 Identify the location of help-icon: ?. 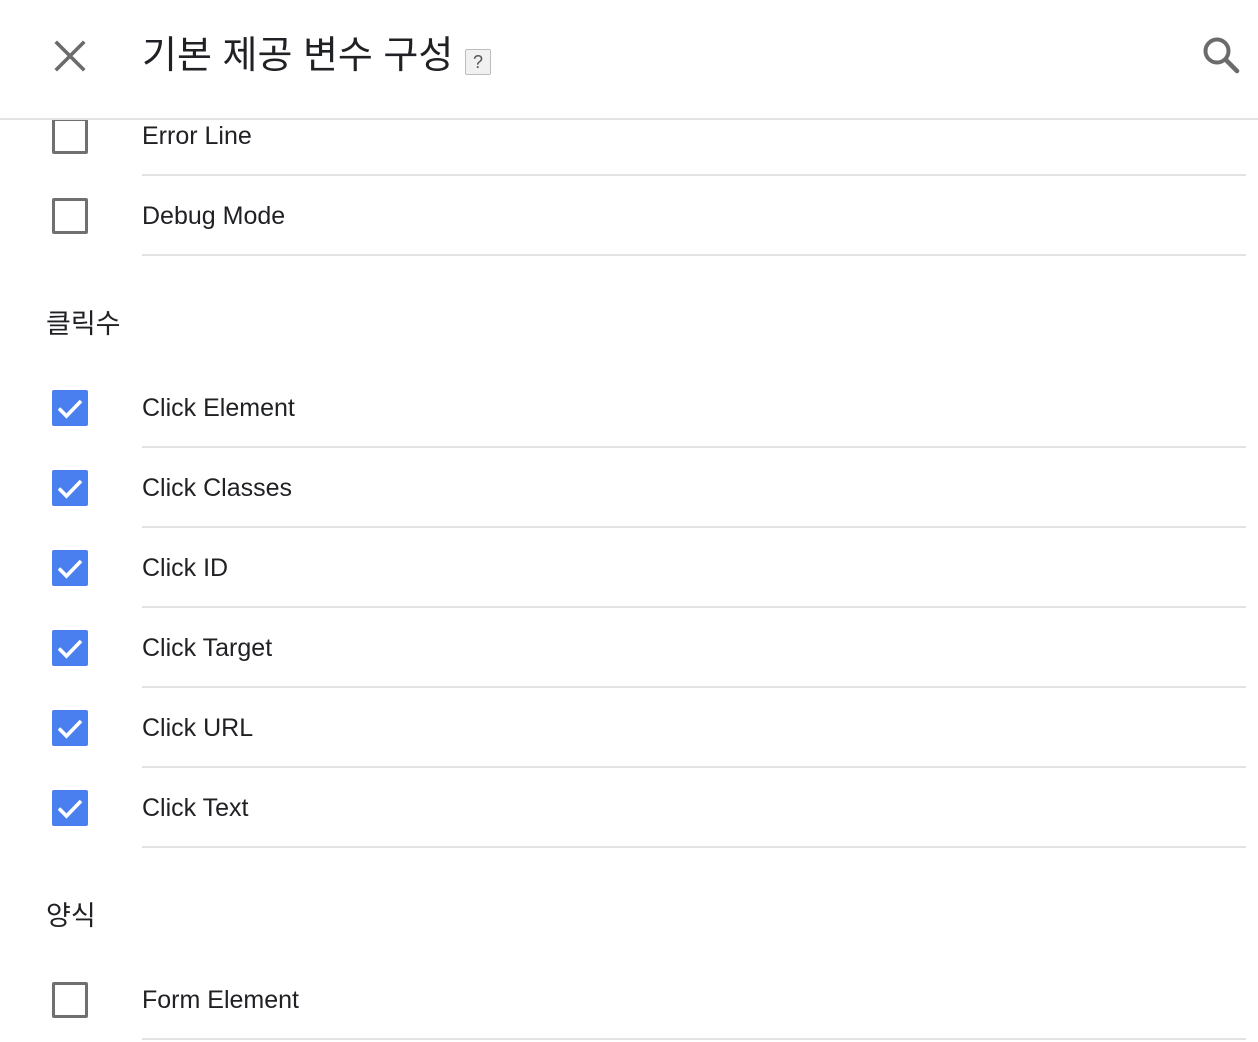
(478, 62).